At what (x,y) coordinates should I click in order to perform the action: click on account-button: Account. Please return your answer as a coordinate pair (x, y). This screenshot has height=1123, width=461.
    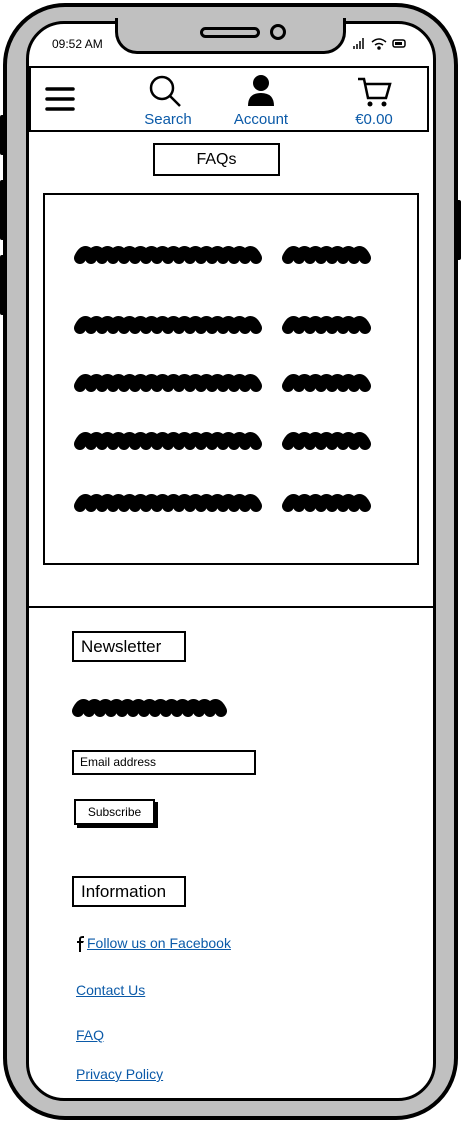
    Looking at the image, I should click on (261, 102).